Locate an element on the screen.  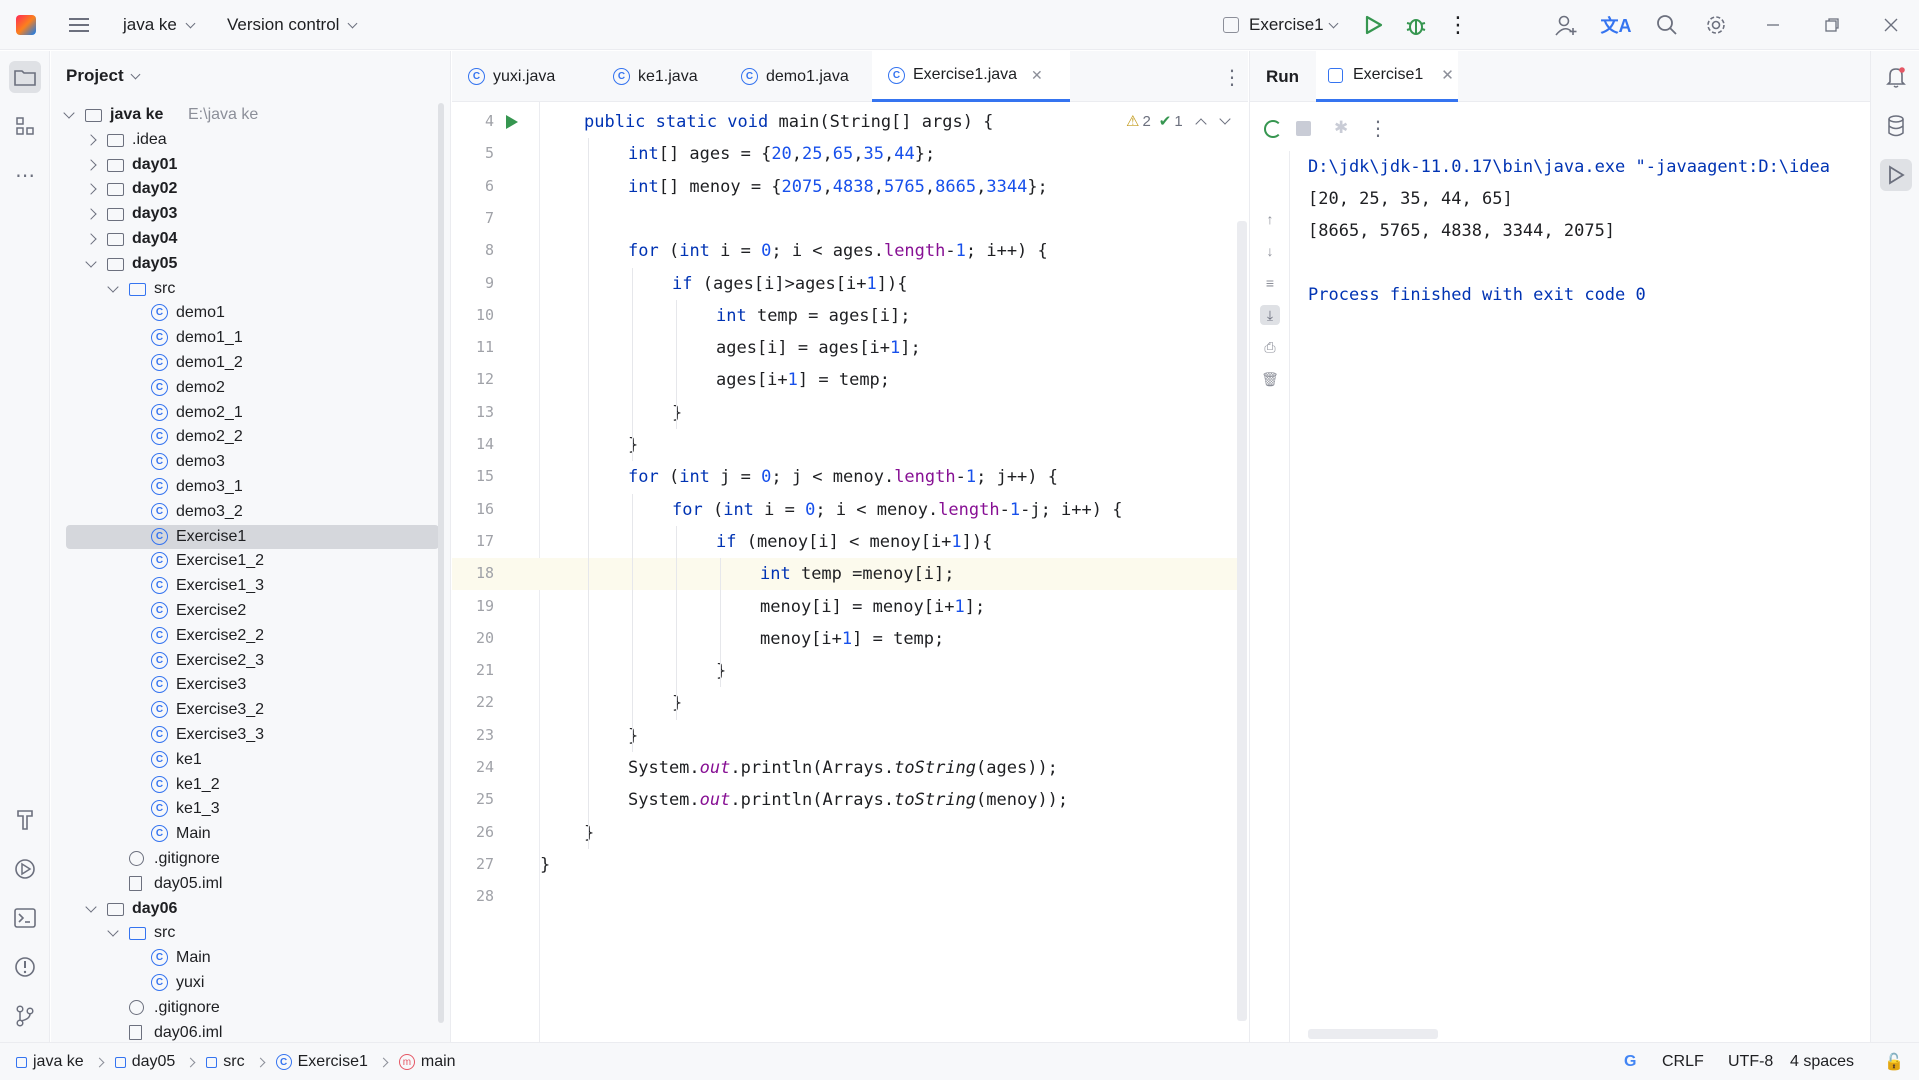
main-menu-icon is located at coordinates (79, 25).